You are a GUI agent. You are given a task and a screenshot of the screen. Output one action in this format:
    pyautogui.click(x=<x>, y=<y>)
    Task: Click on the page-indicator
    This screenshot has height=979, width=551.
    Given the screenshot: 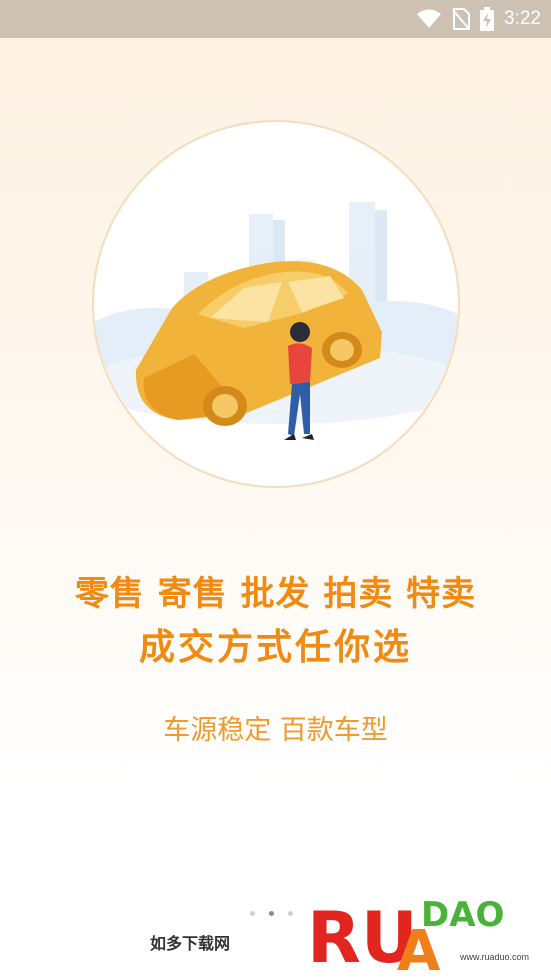 What is the action you would take?
    pyautogui.click(x=271, y=913)
    